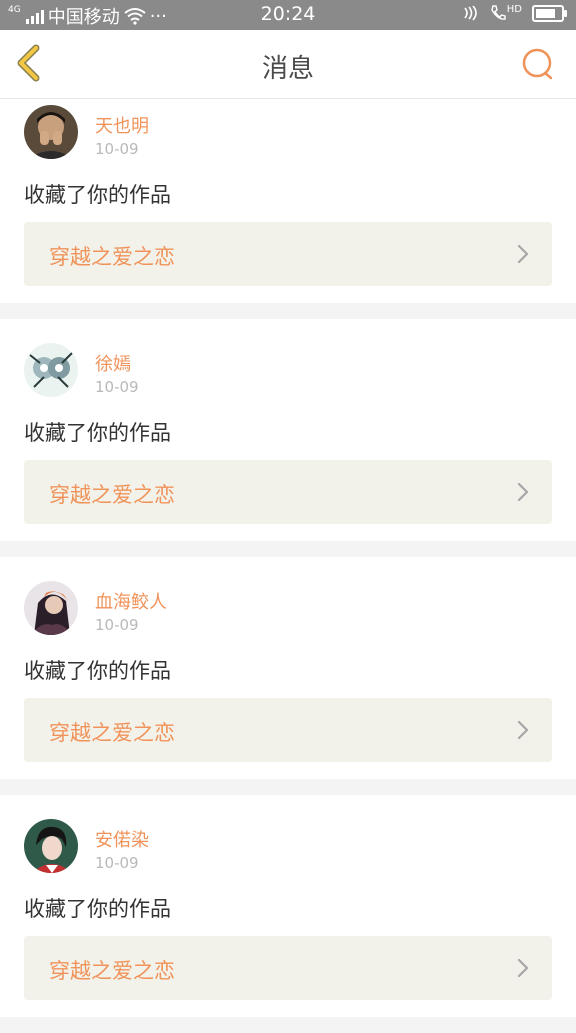 The height and width of the screenshot is (1033, 576). What do you see at coordinates (131, 601) in the screenshot?
I see `user-name: 血海鲛人` at bounding box center [131, 601].